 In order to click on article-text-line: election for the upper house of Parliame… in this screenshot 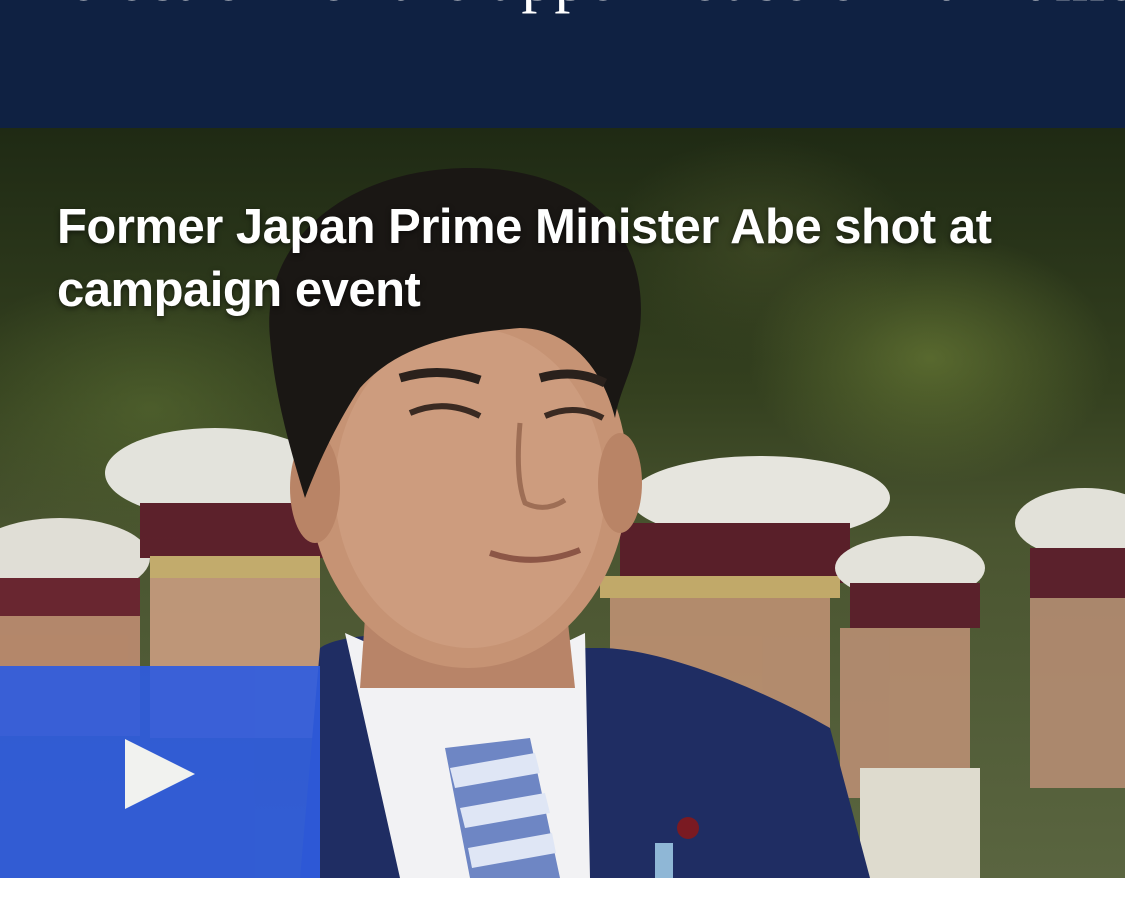, I will do `click(596, 8)`.